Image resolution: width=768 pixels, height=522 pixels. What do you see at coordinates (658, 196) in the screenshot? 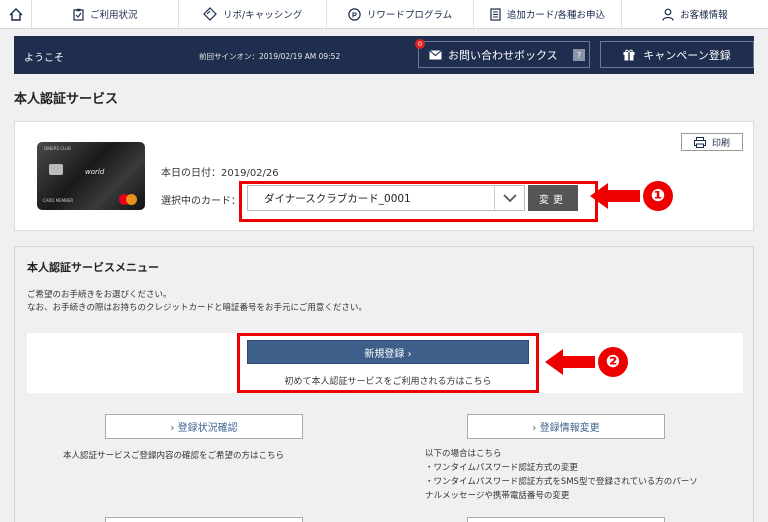
I see `annotation-number-1: ❶` at bounding box center [658, 196].